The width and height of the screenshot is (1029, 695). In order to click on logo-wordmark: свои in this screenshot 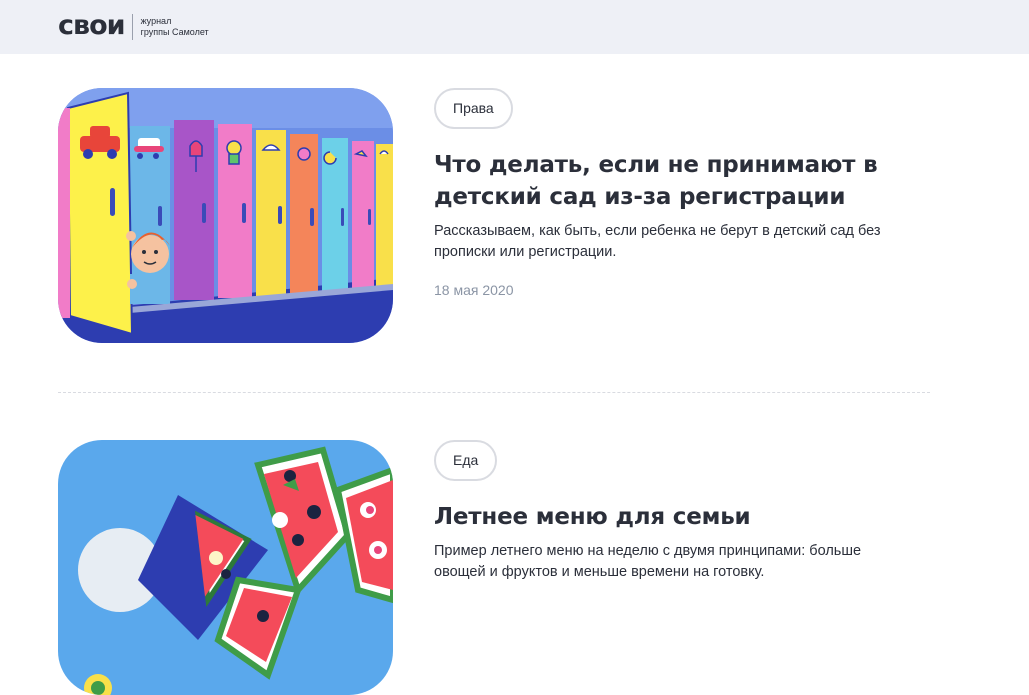, I will do `click(92, 25)`.